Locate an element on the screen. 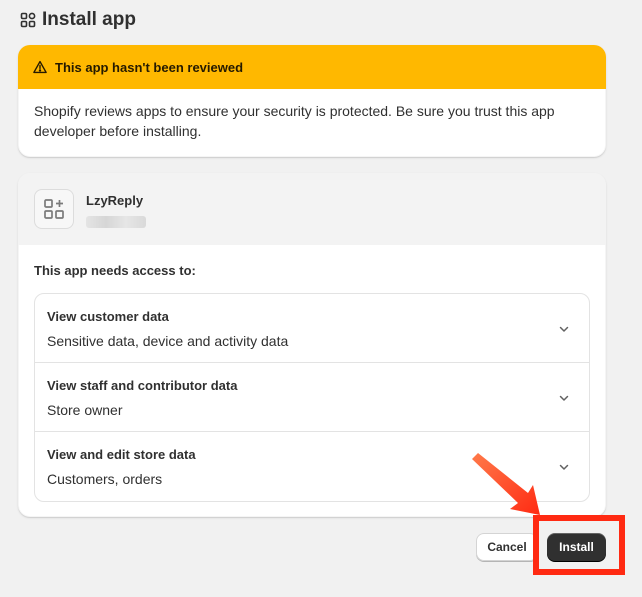 The width and height of the screenshot is (642, 597). alert-triangle-icon is located at coordinates (40, 67).